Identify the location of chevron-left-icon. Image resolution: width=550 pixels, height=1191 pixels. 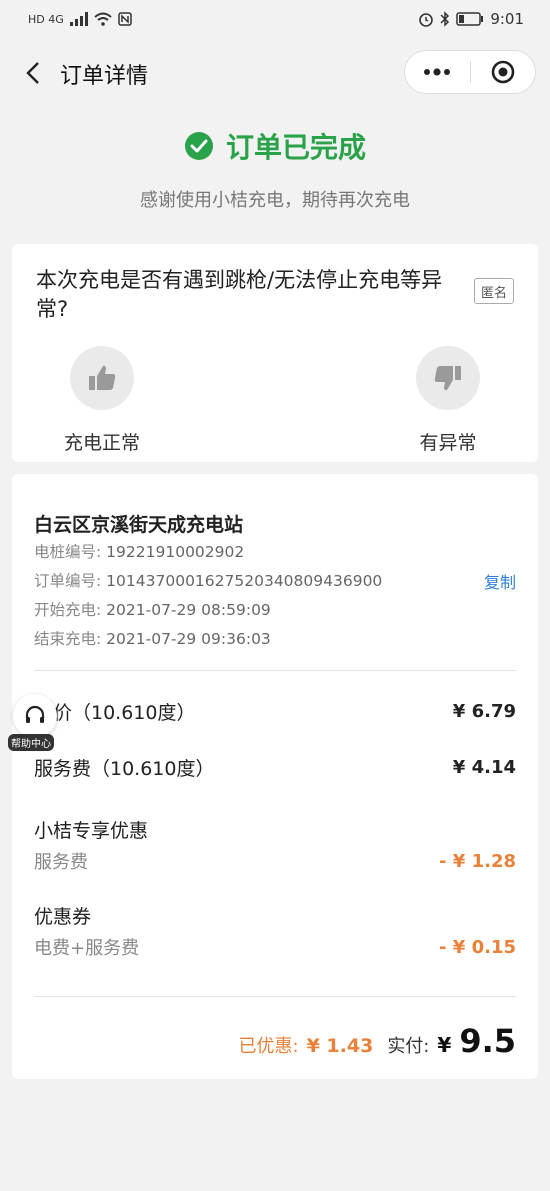
(32, 73).